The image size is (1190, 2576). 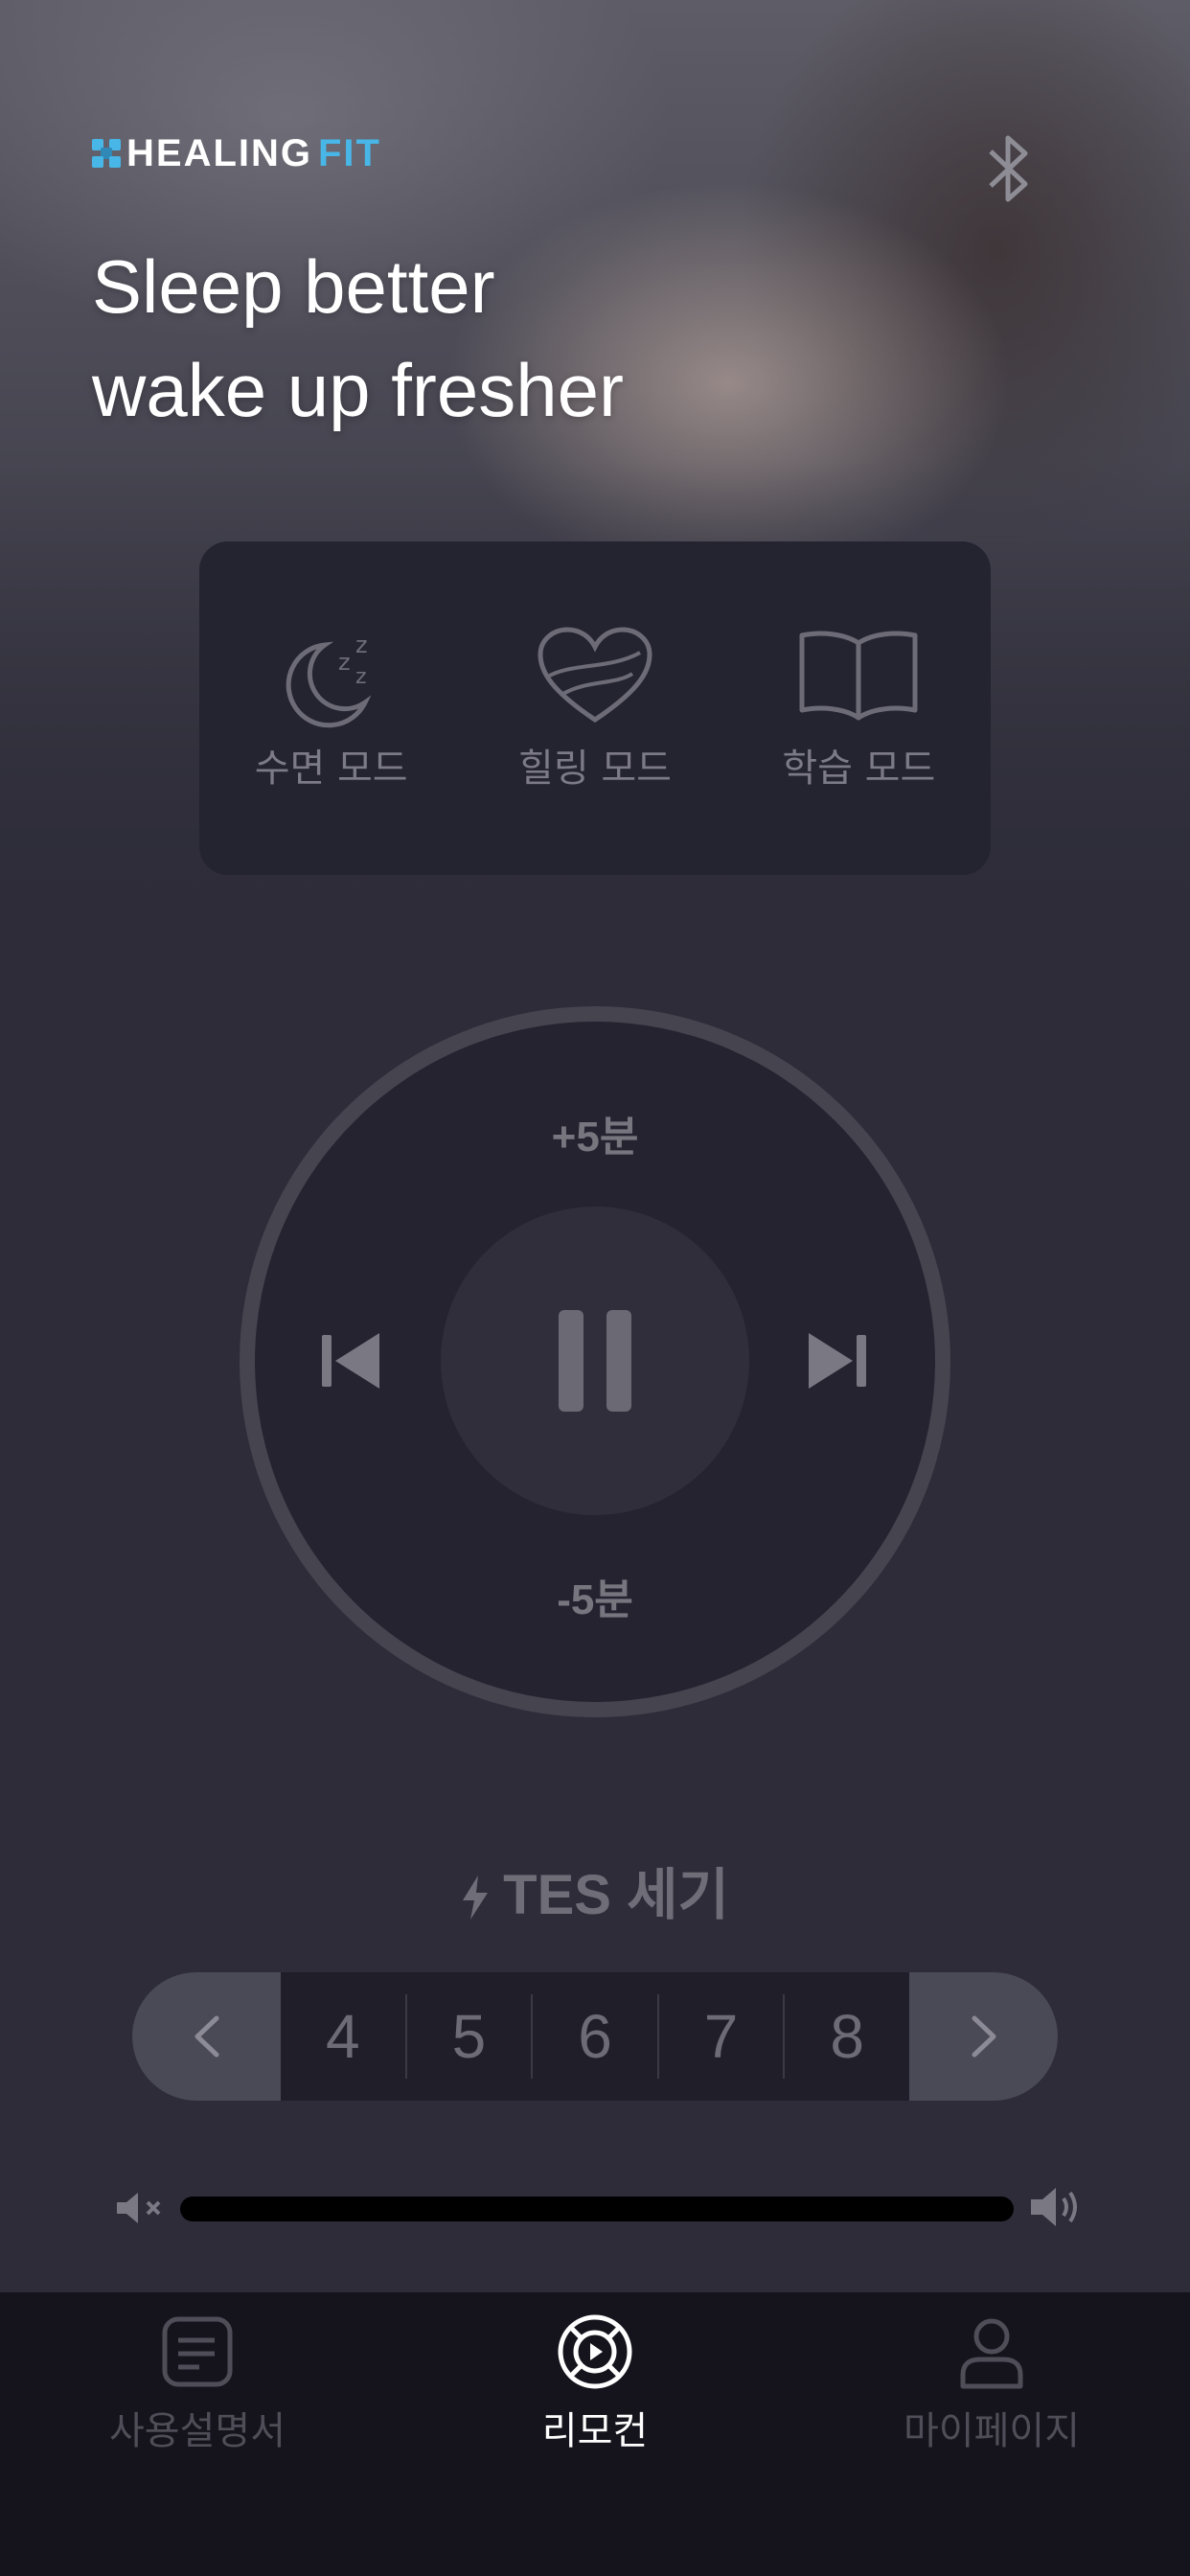 What do you see at coordinates (595, 2431) in the screenshot?
I see `tab-remote-label: 리모컨` at bounding box center [595, 2431].